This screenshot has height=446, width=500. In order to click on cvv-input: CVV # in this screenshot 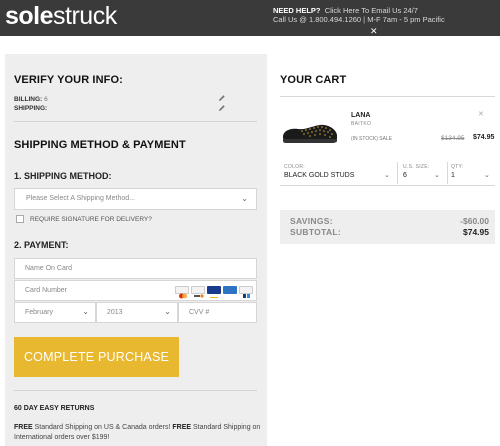, I will do `click(217, 312)`.